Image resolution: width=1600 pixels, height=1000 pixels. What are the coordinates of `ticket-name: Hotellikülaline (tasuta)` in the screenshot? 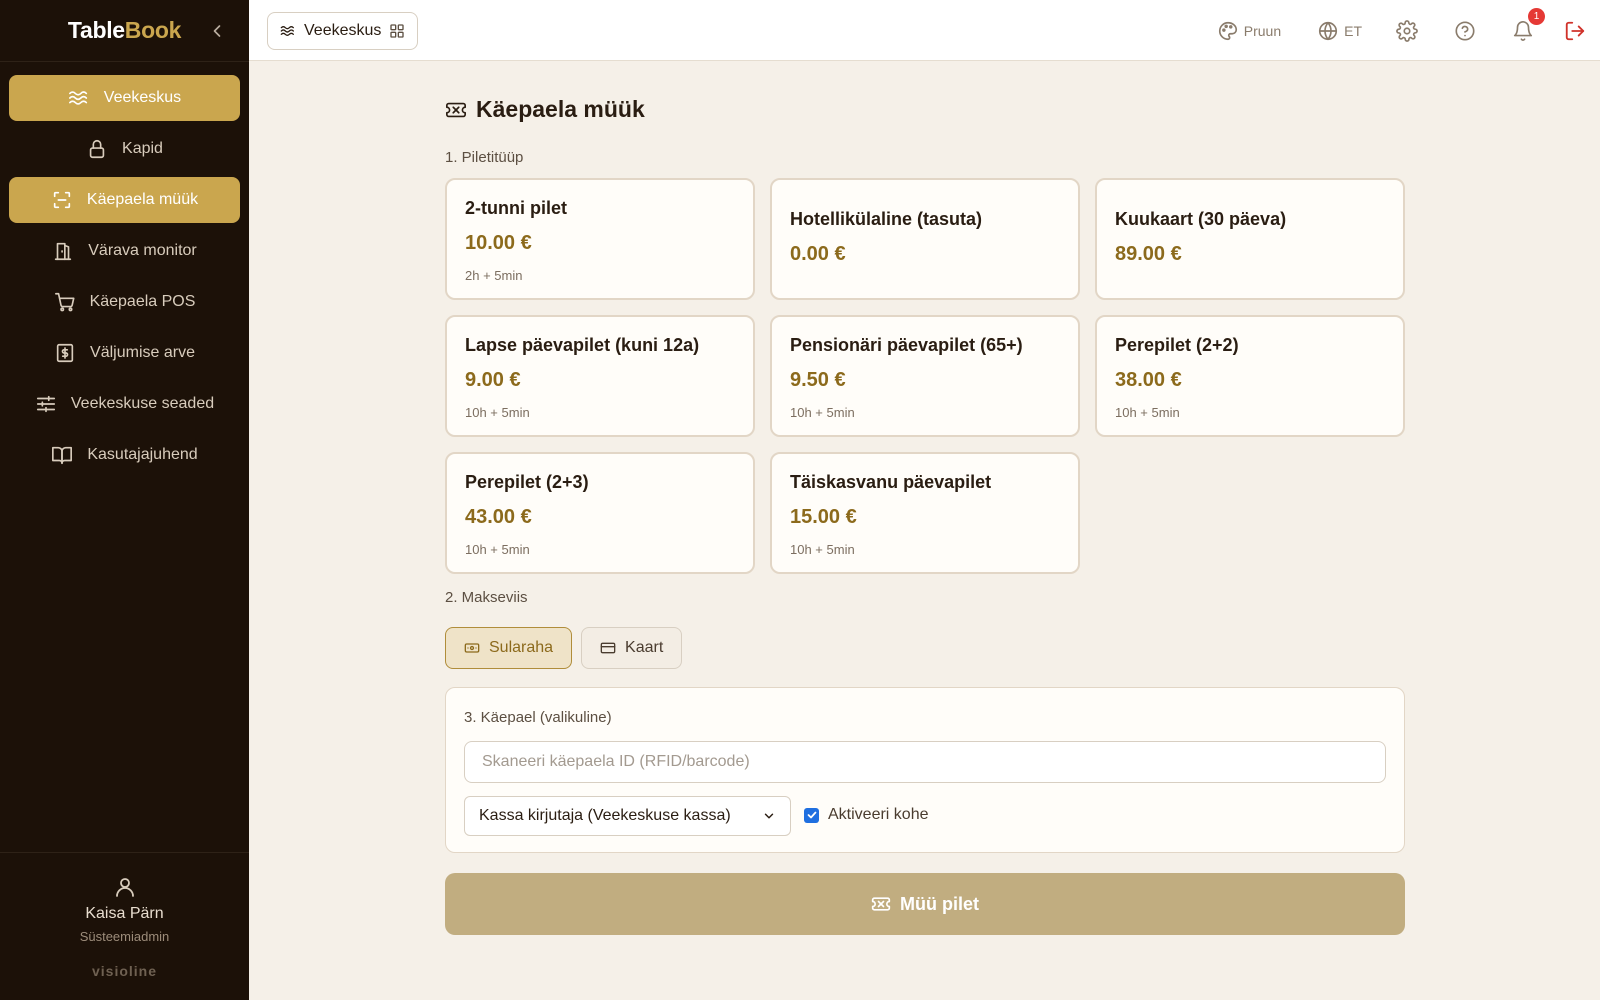 It's located at (886, 219).